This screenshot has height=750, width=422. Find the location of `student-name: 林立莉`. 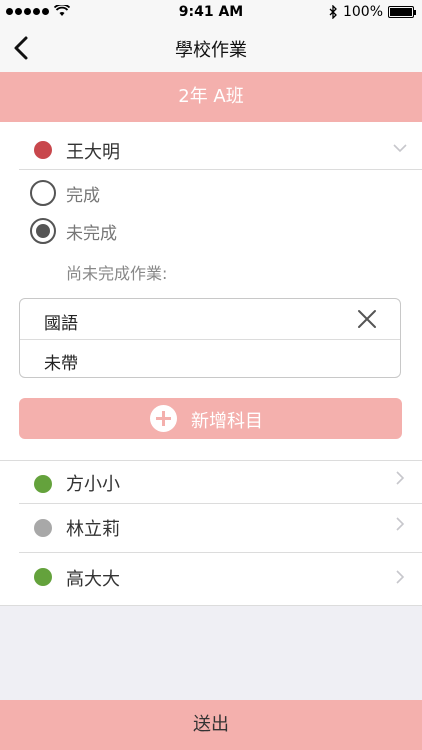

student-name: 林立莉 is located at coordinates (93, 529).